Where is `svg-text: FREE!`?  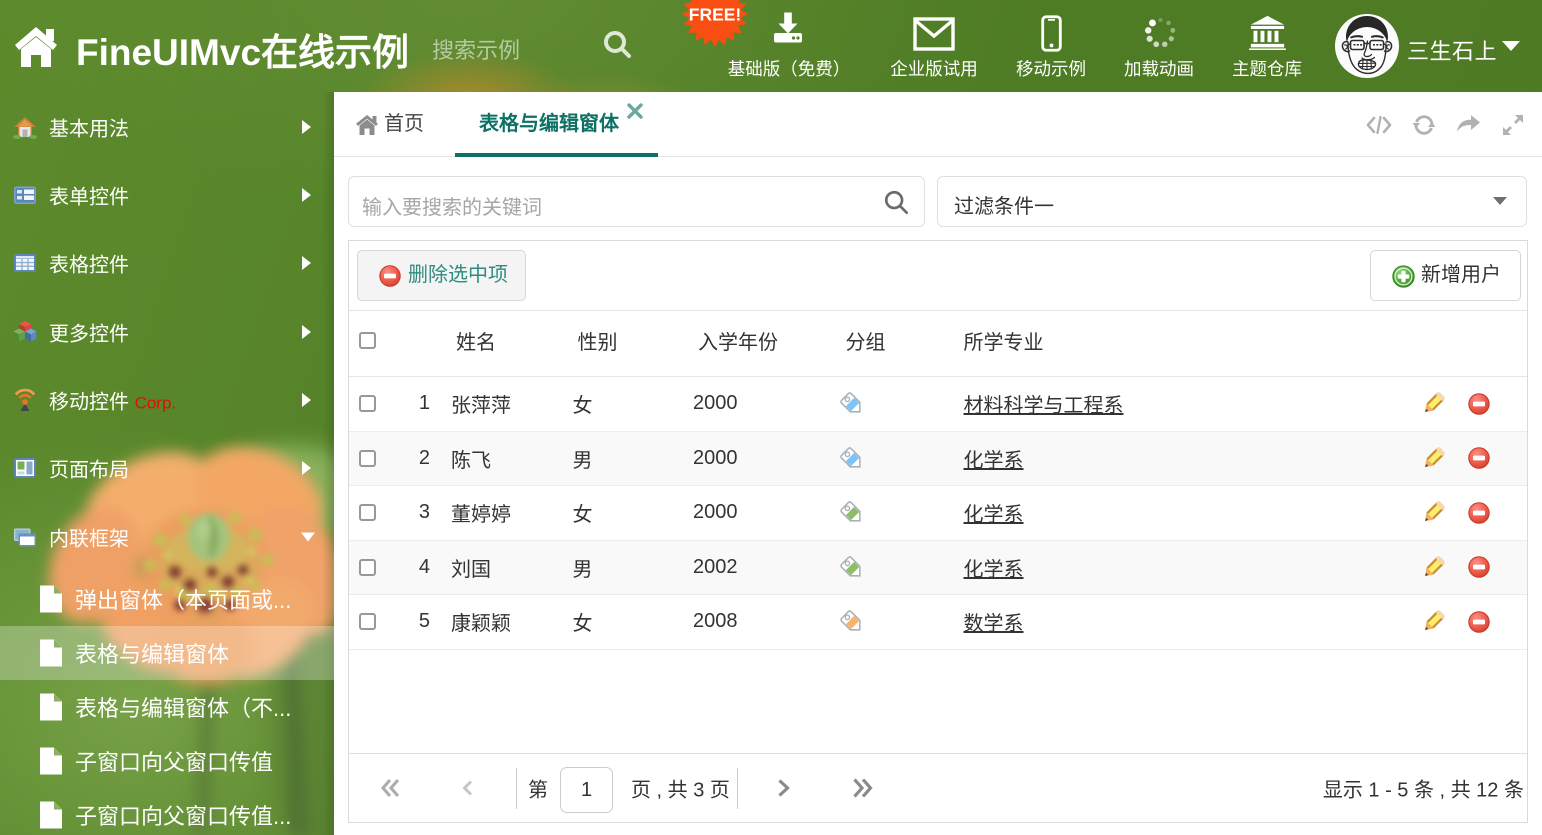 svg-text: FREE! is located at coordinates (715, 15).